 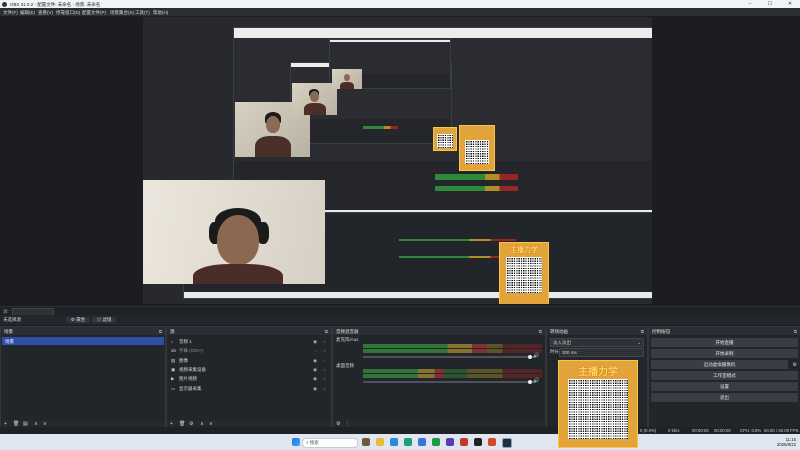 What do you see at coordinates (425, 351) in the screenshot?
I see `audio-level-fill` at bounding box center [425, 351].